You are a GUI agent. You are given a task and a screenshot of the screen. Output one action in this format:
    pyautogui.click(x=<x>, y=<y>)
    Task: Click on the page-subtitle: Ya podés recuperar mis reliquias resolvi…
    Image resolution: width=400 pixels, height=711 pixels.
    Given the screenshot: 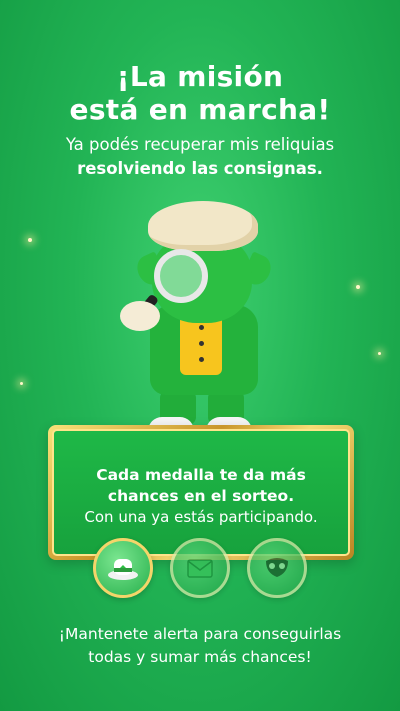 What is the action you would take?
    pyautogui.click(x=200, y=157)
    